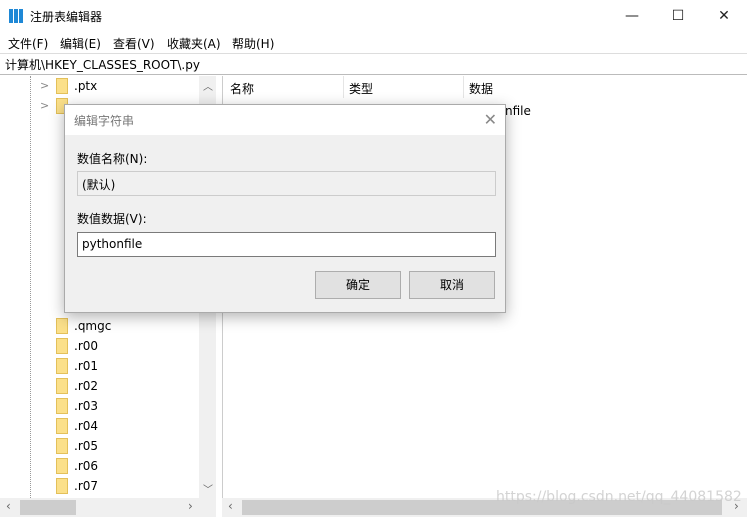 This screenshot has height=517, width=747. Describe the element at coordinates (208, 85) in the screenshot. I see `chevron-up-icon: ︿` at that location.